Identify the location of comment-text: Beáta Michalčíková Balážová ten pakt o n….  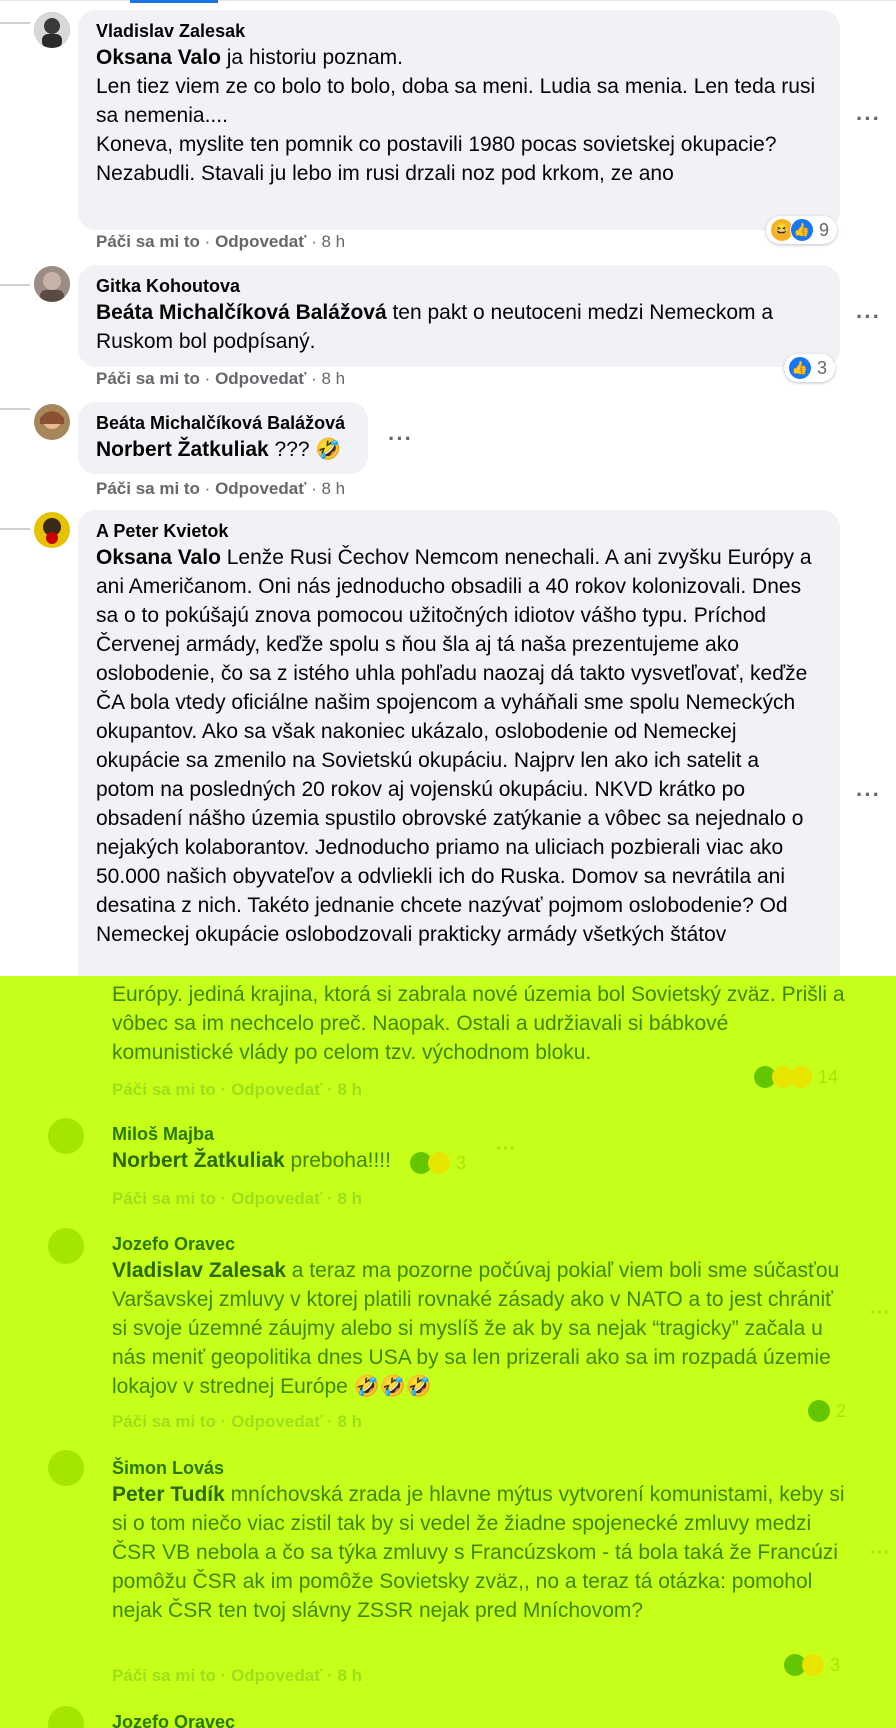
(459, 327).